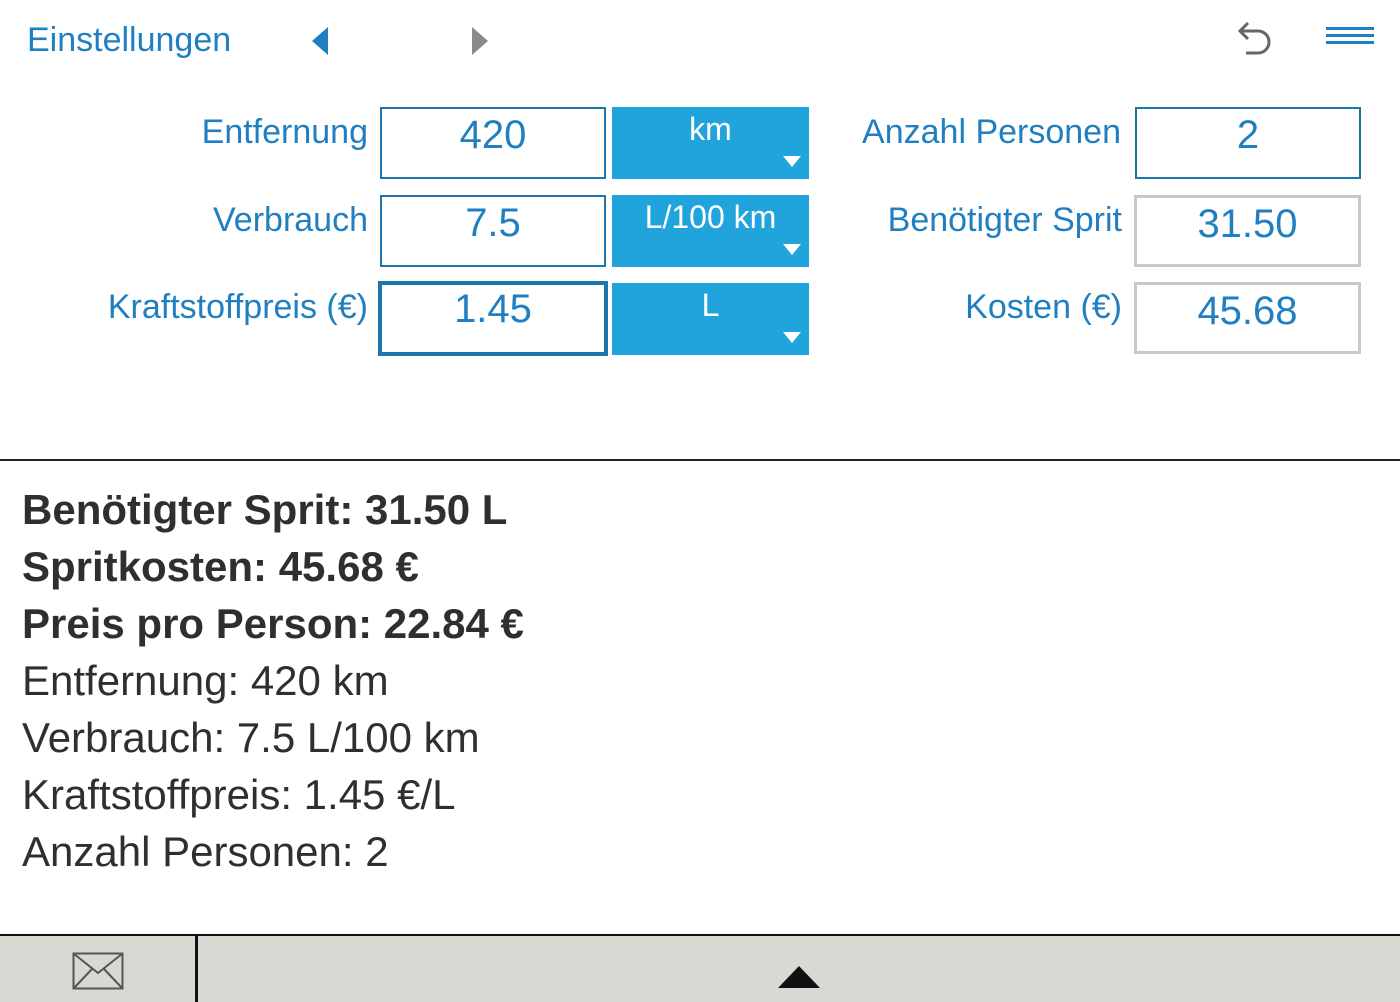 The width and height of the screenshot is (1400, 1002). What do you see at coordinates (710, 217) in the screenshot?
I see `consumption-unit-value: L/100 km` at bounding box center [710, 217].